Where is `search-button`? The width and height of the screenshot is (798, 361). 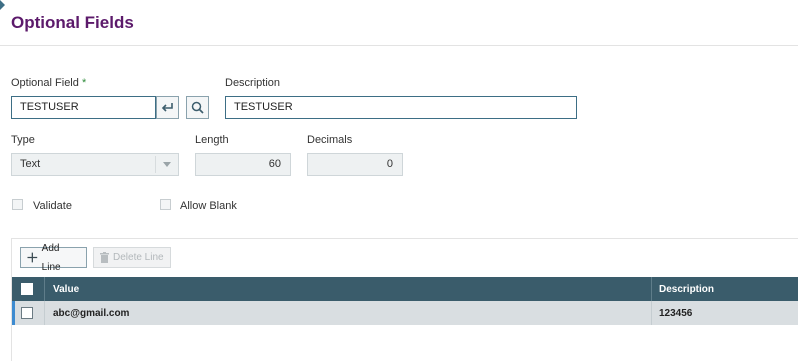
search-button is located at coordinates (197, 107).